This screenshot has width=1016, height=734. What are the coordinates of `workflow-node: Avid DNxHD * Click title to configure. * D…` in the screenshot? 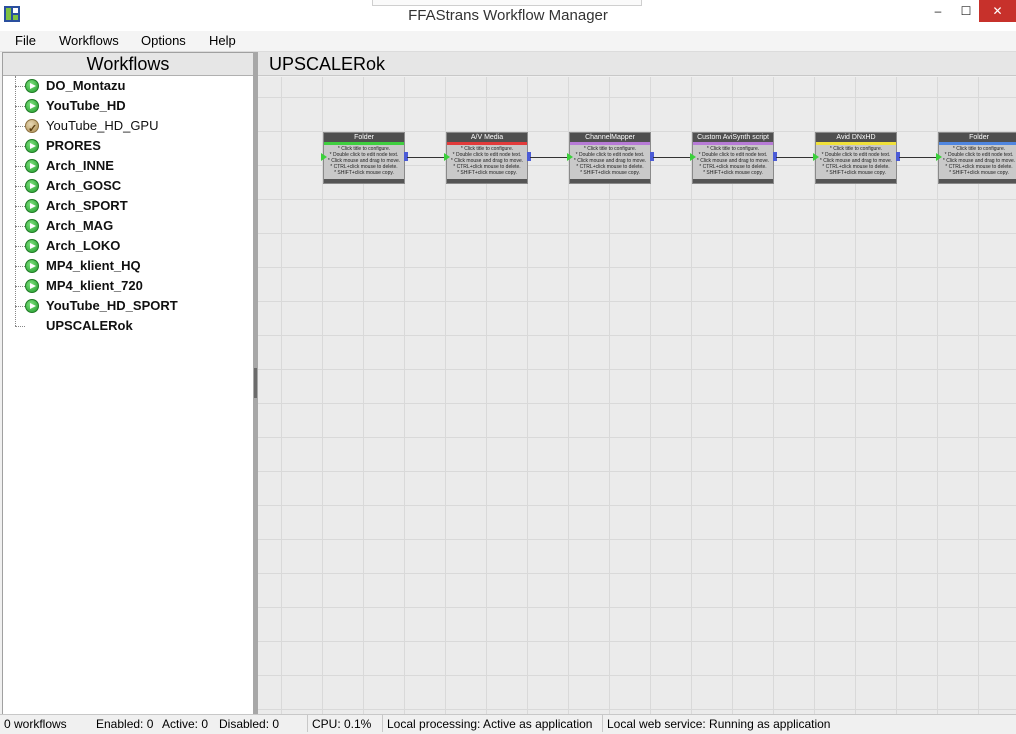 It's located at (856, 158).